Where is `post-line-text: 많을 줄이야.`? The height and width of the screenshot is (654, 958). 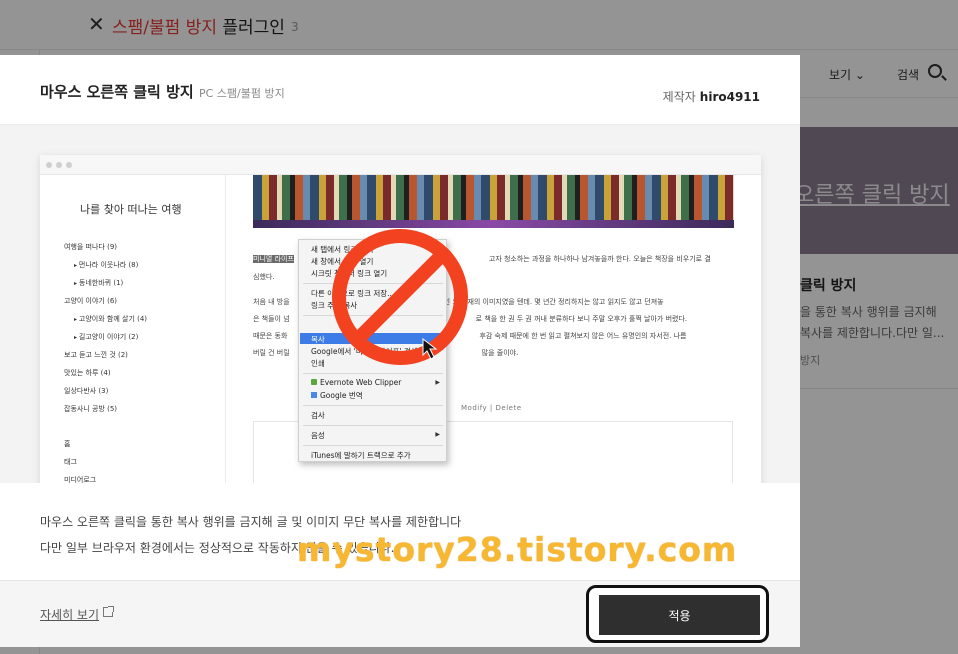 post-line-text: 많을 줄이야. is located at coordinates (500, 353).